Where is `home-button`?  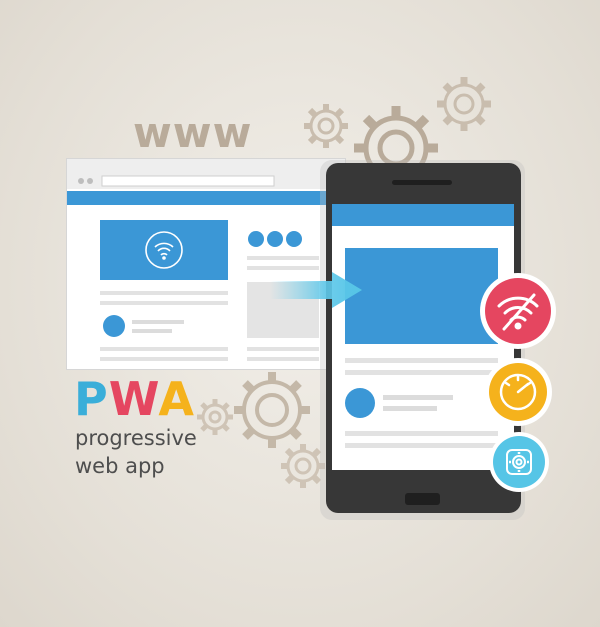
home-button is located at coordinates (422, 499).